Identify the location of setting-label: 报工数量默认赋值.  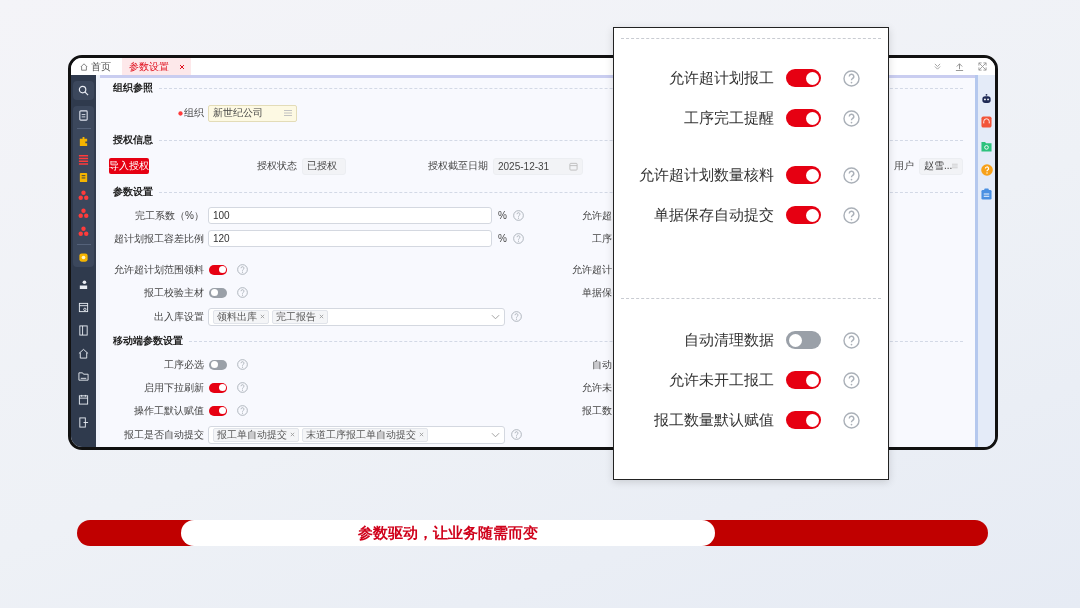
(713, 420).